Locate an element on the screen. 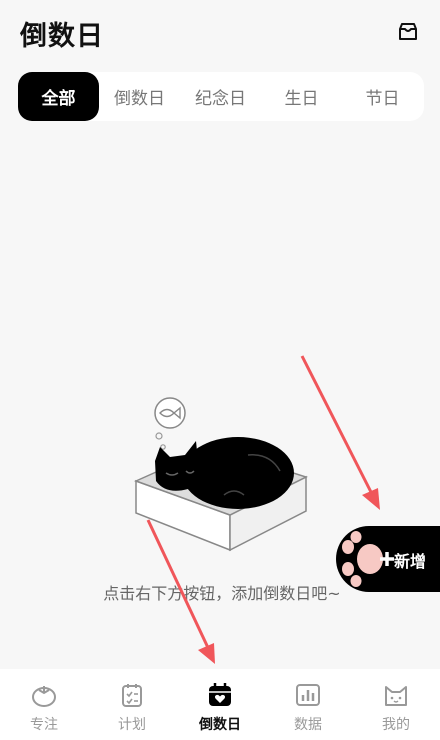 This screenshot has height=740, width=440. add-button-label: 新增 is located at coordinates (410, 561).